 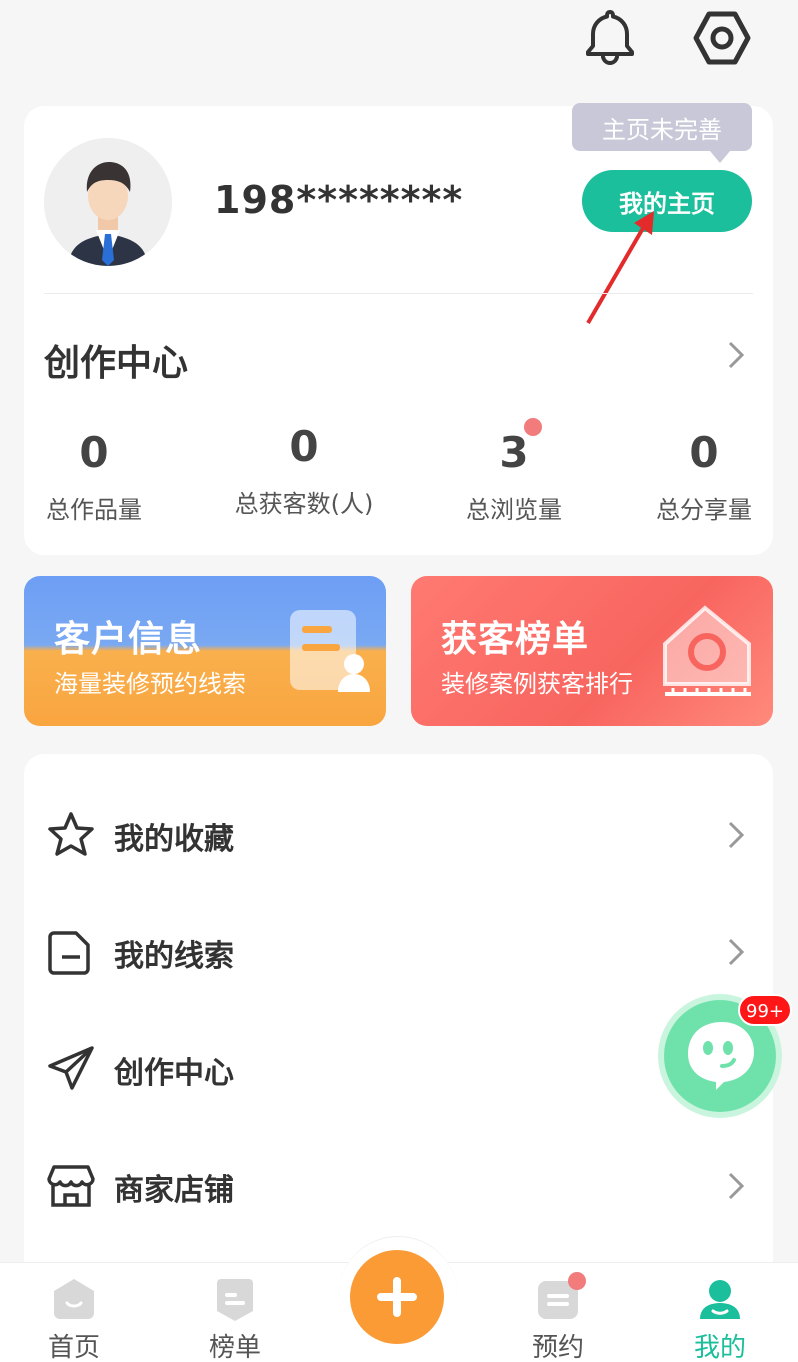 What do you see at coordinates (398, 1068) in the screenshot?
I see `menu-item-creation-center: 创作中心` at bounding box center [398, 1068].